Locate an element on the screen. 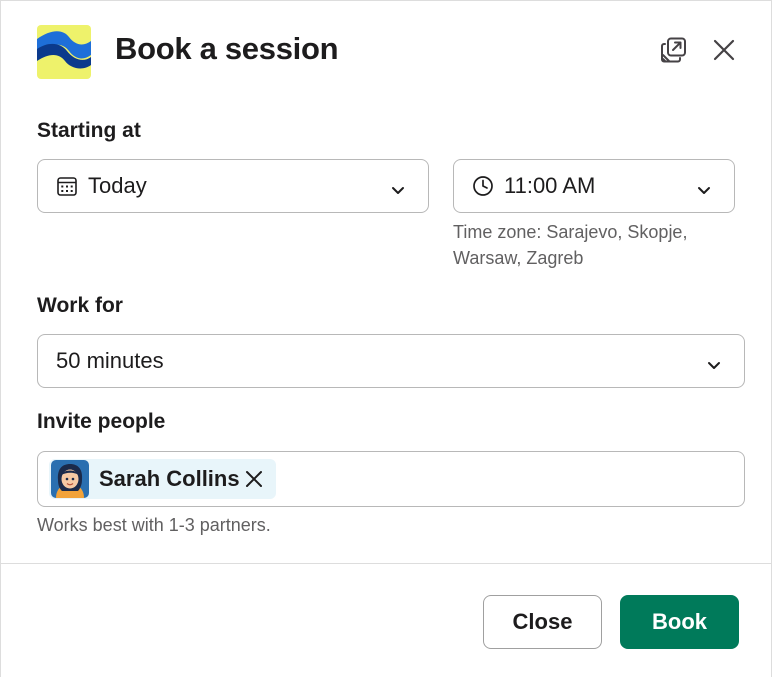 Image resolution: width=774 pixels, height=677 pixels. popout-button is located at coordinates (674, 52).